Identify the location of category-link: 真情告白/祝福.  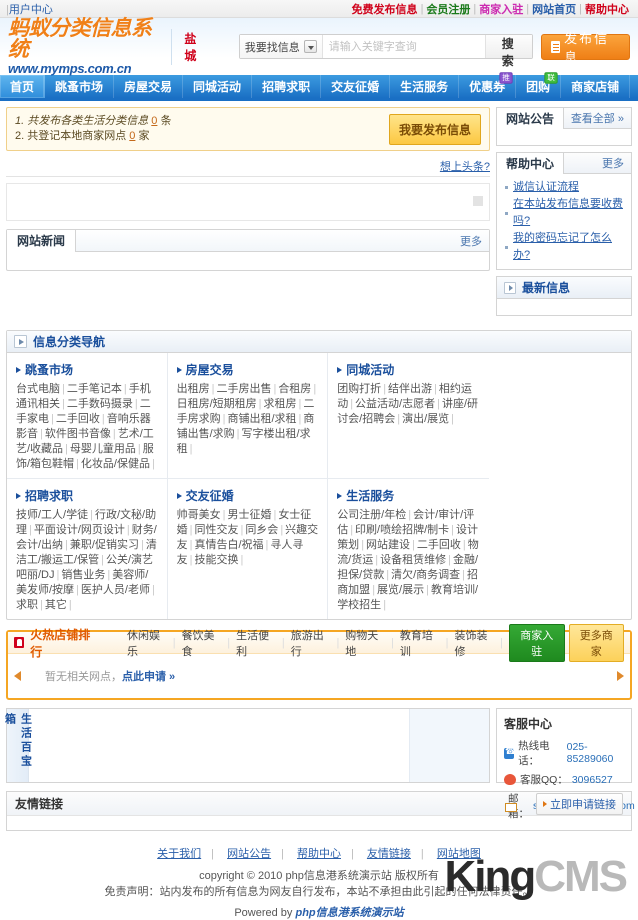
(228, 545).